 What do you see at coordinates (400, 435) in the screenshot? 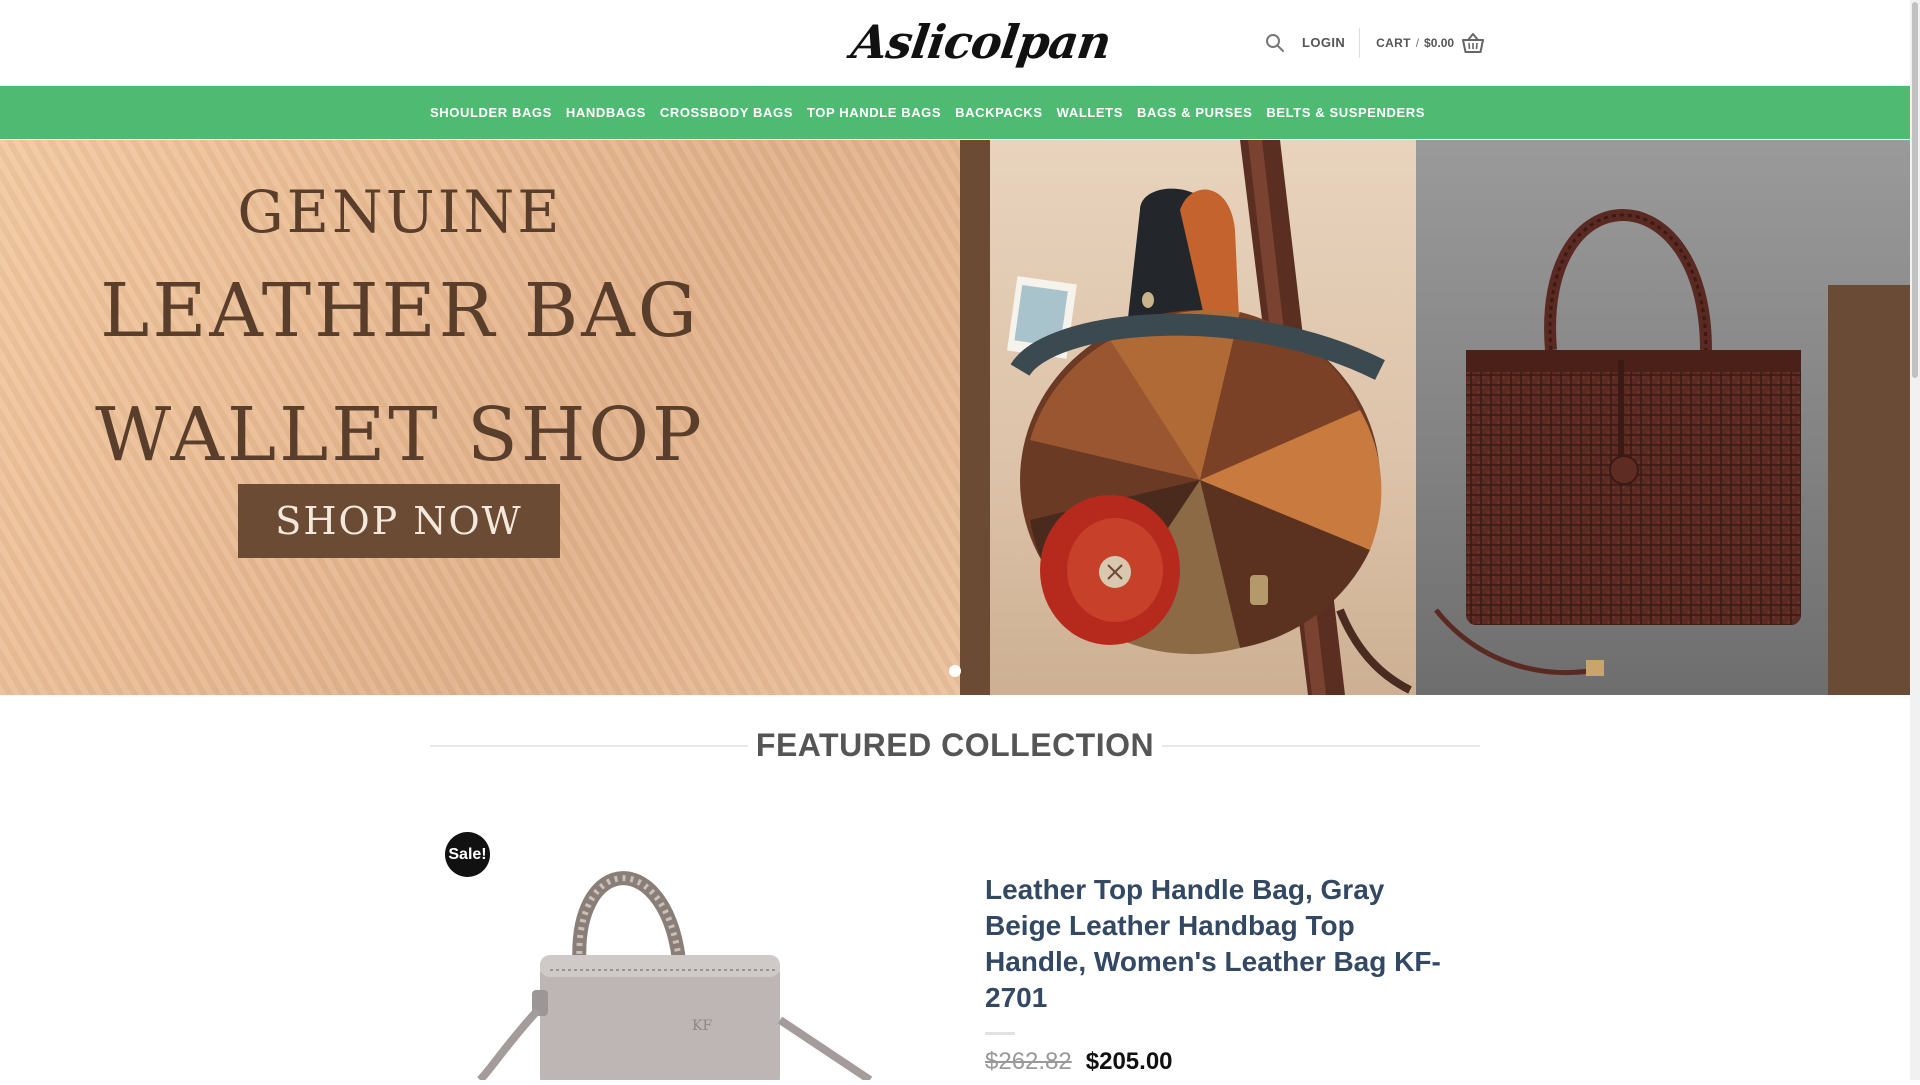
I see `hero-heading-line3: WALLET SHOP` at bounding box center [400, 435].